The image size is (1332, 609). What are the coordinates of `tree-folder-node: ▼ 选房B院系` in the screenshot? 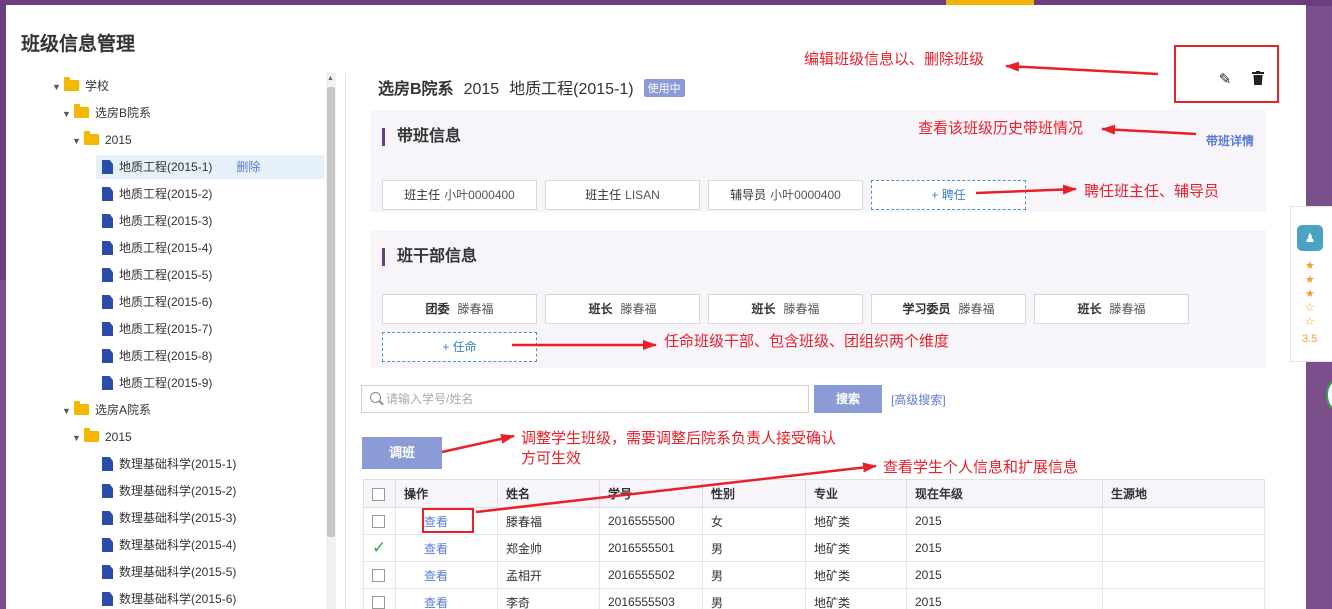 It's located at (106, 113).